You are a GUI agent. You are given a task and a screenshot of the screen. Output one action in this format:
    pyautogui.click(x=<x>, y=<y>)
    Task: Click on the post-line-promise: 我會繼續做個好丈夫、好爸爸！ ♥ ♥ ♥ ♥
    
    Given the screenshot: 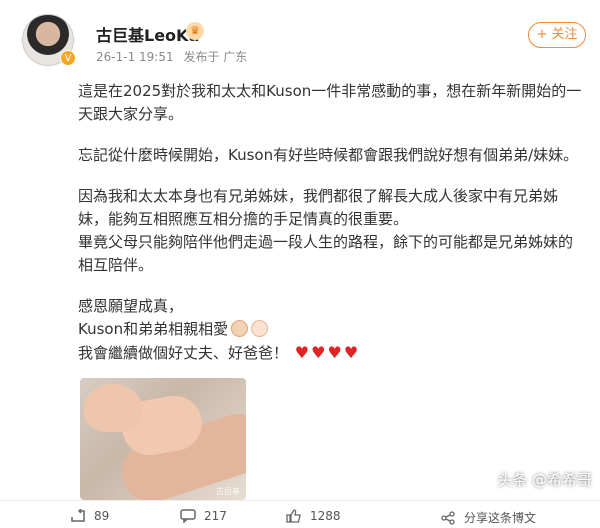 What is the action you would take?
    pyautogui.click(x=330, y=353)
    